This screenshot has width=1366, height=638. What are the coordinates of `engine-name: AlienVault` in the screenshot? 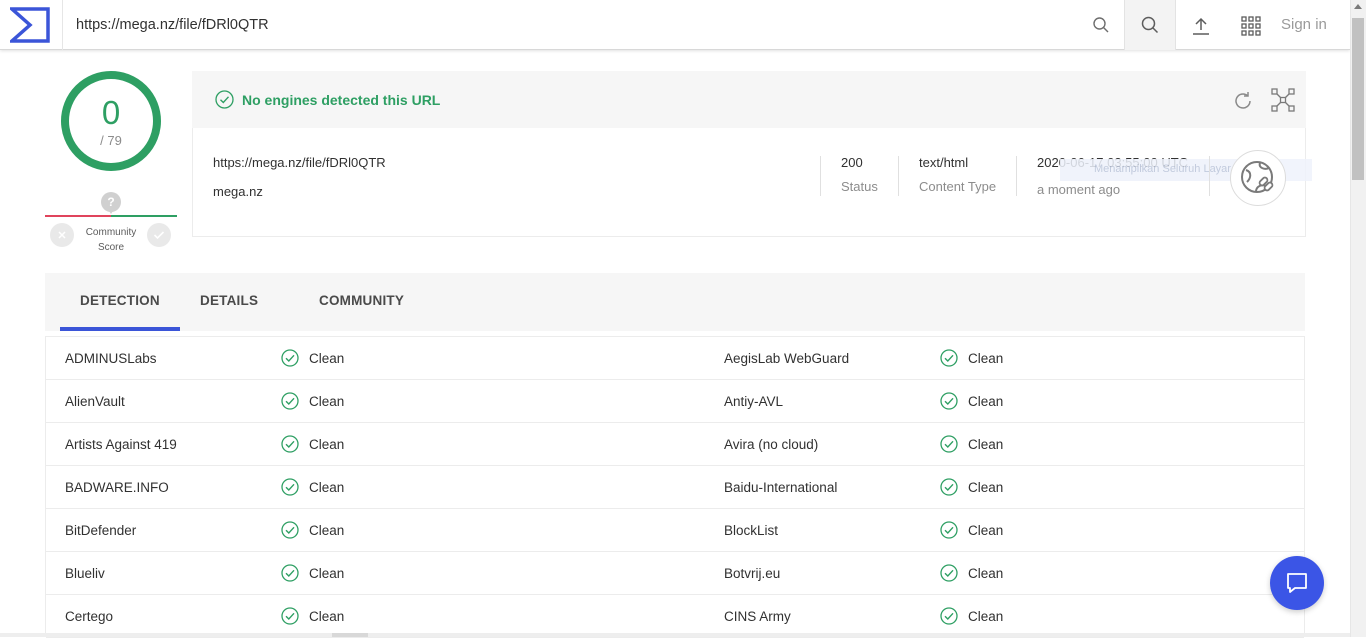 It's located at (95, 401).